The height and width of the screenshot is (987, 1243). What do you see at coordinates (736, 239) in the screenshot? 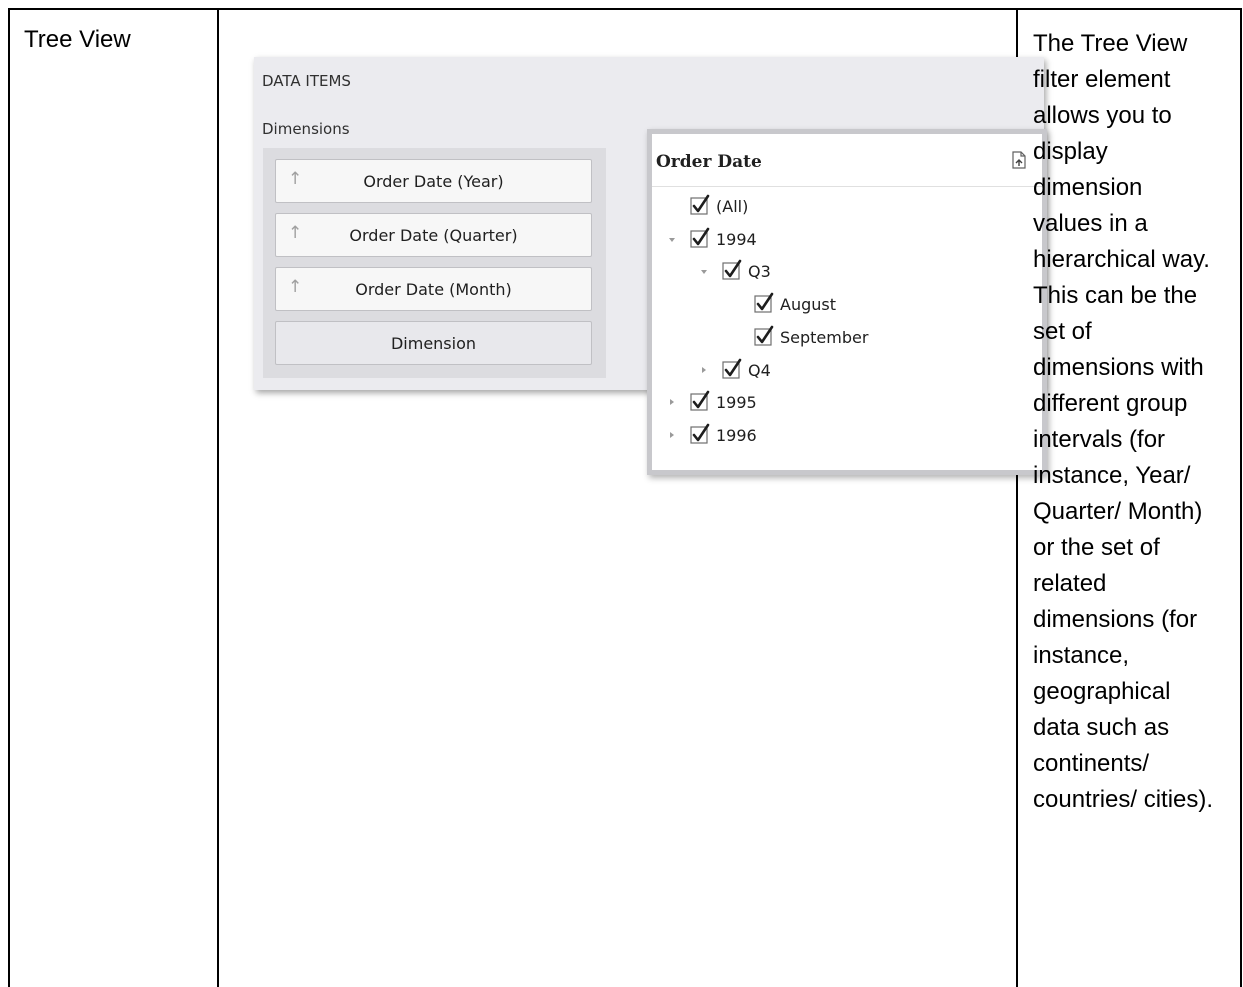
I see `tree-node-label: 1994` at bounding box center [736, 239].